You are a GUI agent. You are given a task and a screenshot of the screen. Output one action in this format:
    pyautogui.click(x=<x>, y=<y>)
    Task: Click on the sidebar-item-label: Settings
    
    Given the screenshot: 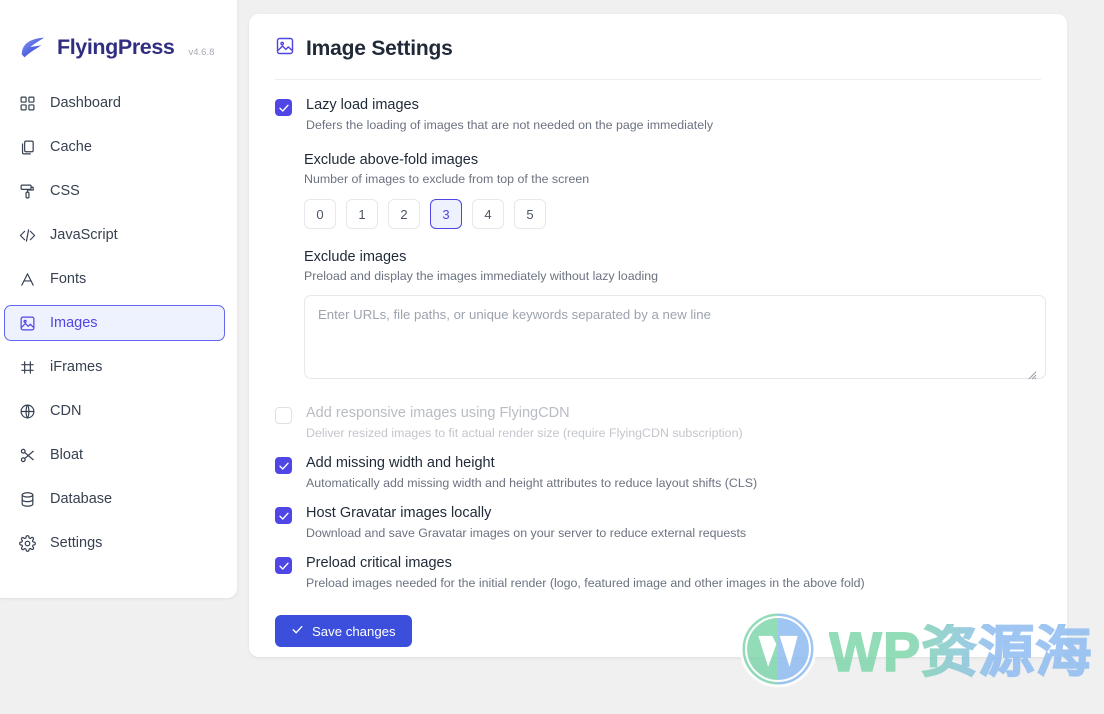 What is the action you would take?
    pyautogui.click(x=76, y=543)
    